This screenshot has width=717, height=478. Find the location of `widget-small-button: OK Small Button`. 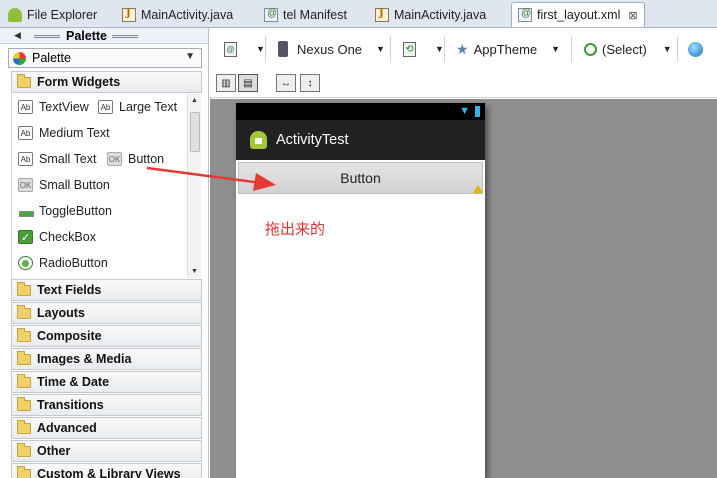

widget-small-button: OK Small Button is located at coordinates (64, 185).